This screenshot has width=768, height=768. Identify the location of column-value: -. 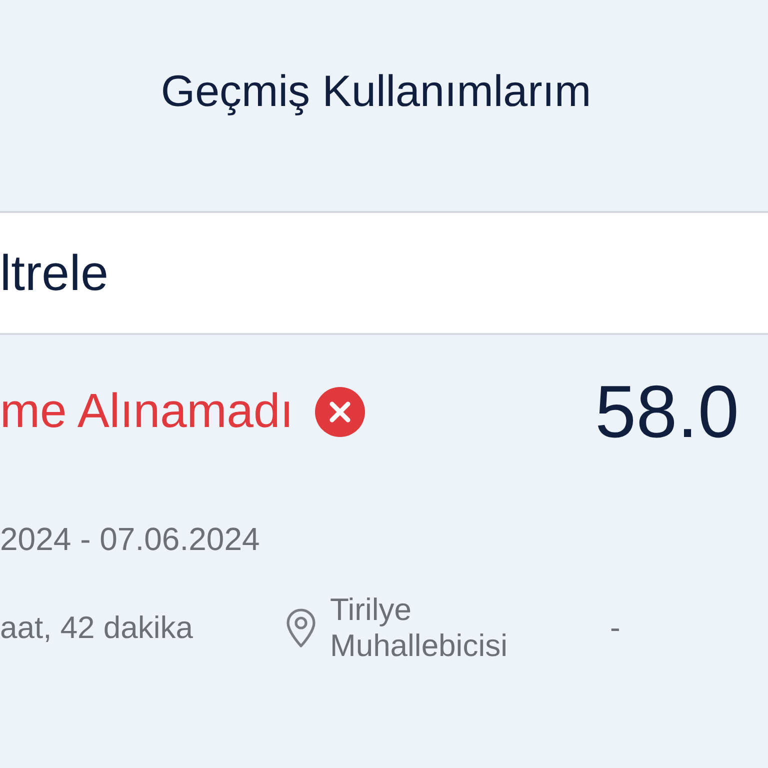
(616, 628).